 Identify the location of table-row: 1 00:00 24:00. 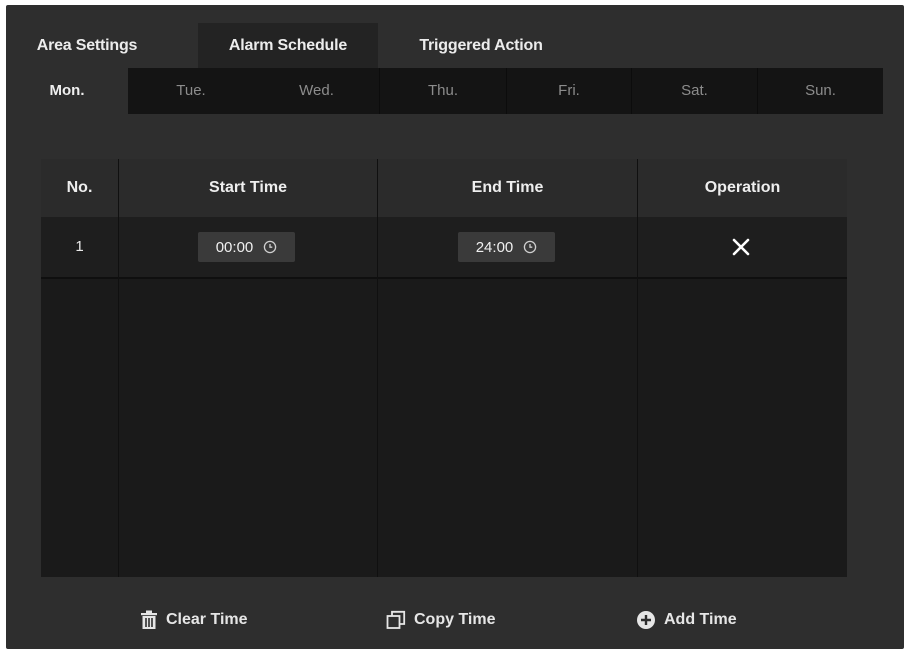
(444, 248).